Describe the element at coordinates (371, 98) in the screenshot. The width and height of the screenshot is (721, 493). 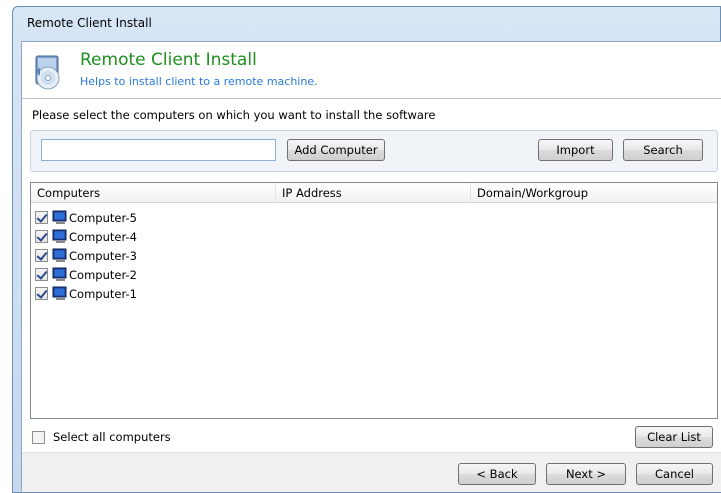
I see `header-divider` at that location.